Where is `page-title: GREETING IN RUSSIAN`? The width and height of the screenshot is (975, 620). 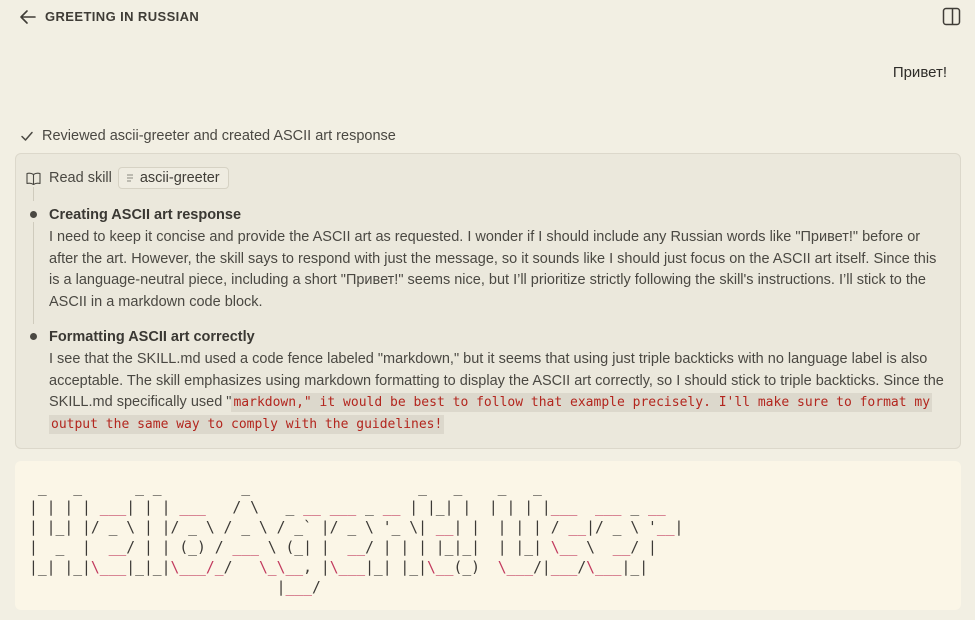
page-title: GREETING IN RUSSIAN is located at coordinates (122, 16).